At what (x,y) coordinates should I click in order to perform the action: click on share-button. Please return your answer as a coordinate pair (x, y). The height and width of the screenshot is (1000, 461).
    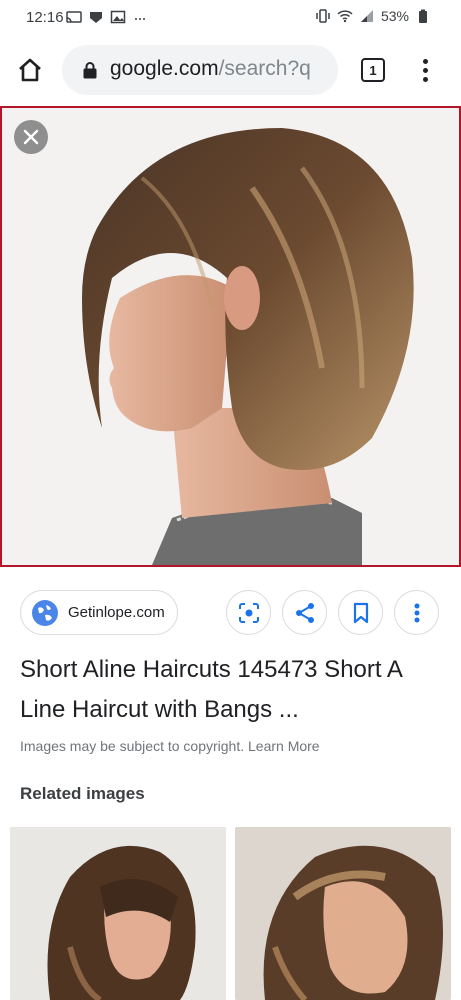
    Looking at the image, I should click on (304, 612).